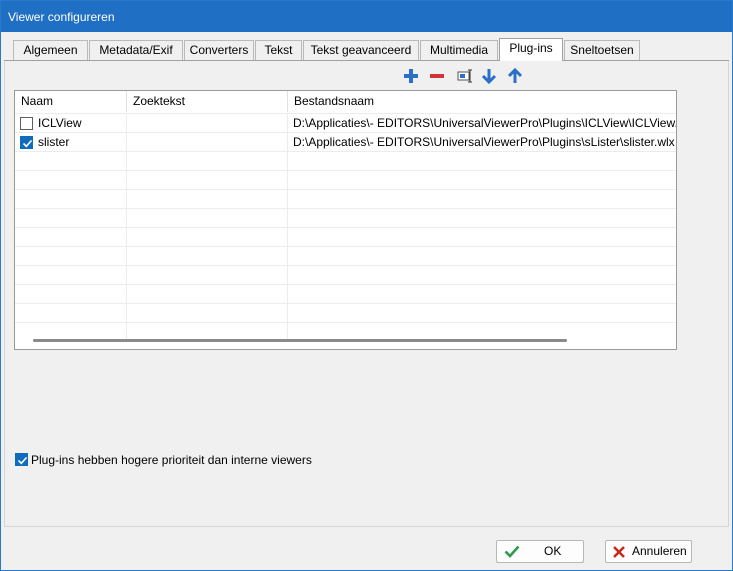 Image resolution: width=733 pixels, height=571 pixels. I want to click on close-icon, so click(619, 555).